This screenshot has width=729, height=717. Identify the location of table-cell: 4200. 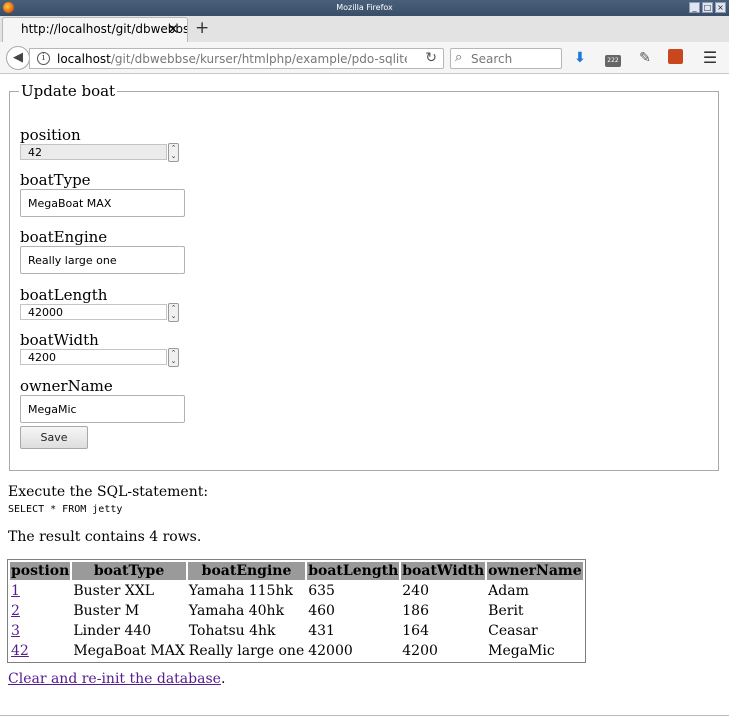
(420, 651).